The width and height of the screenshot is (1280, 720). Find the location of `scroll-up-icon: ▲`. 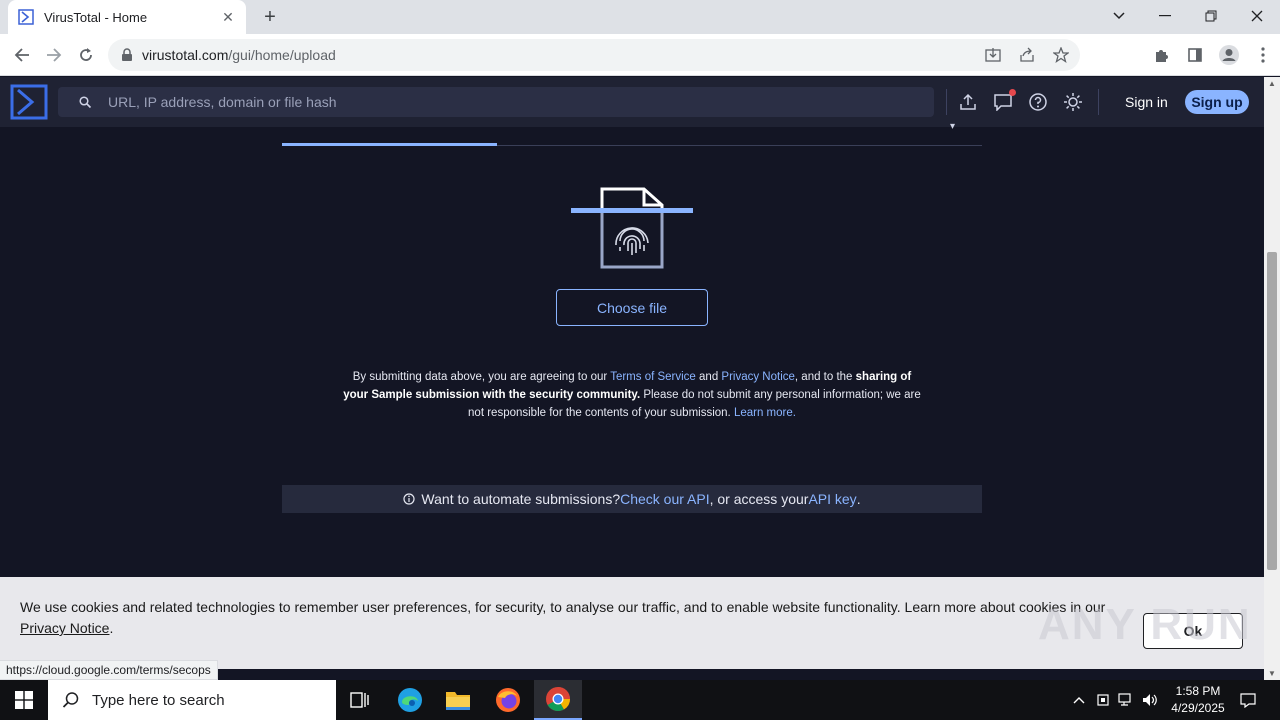

scroll-up-icon: ▲ is located at coordinates (1272, 83).